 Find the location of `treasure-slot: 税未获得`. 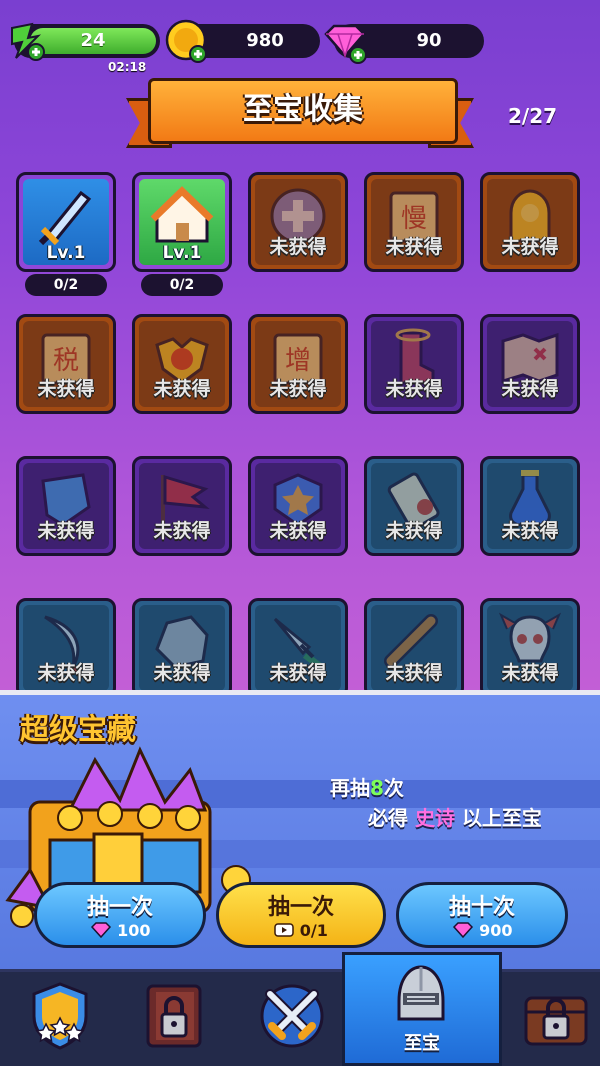

treasure-slot: 税未获得 is located at coordinates (66, 364).